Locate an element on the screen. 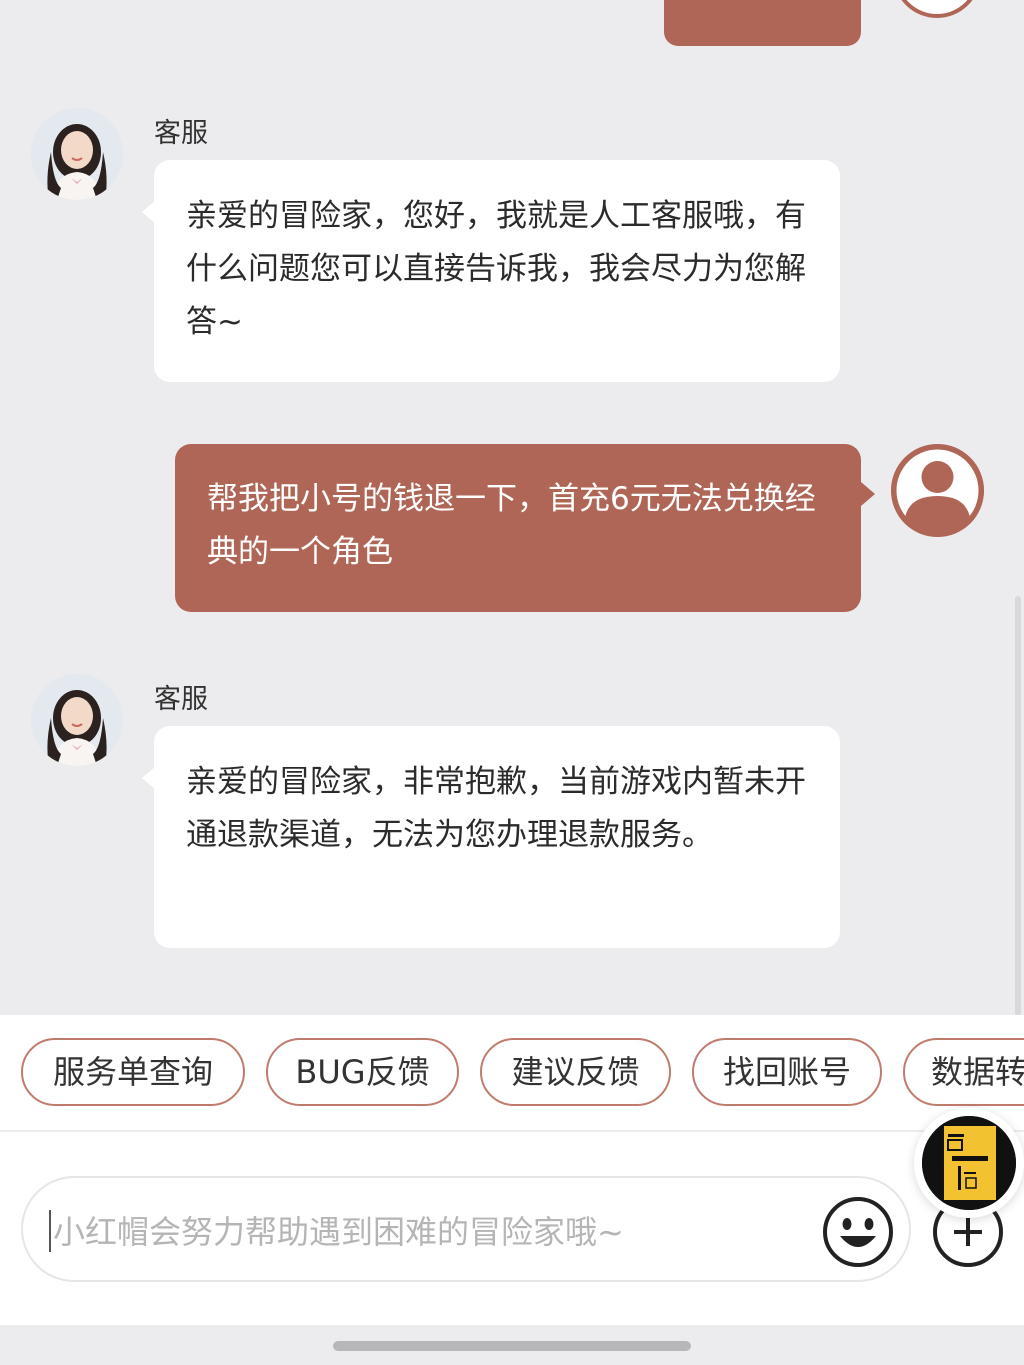 Image resolution: width=1024 pixels, height=1365 pixels. system-home-area is located at coordinates (512, 1345).